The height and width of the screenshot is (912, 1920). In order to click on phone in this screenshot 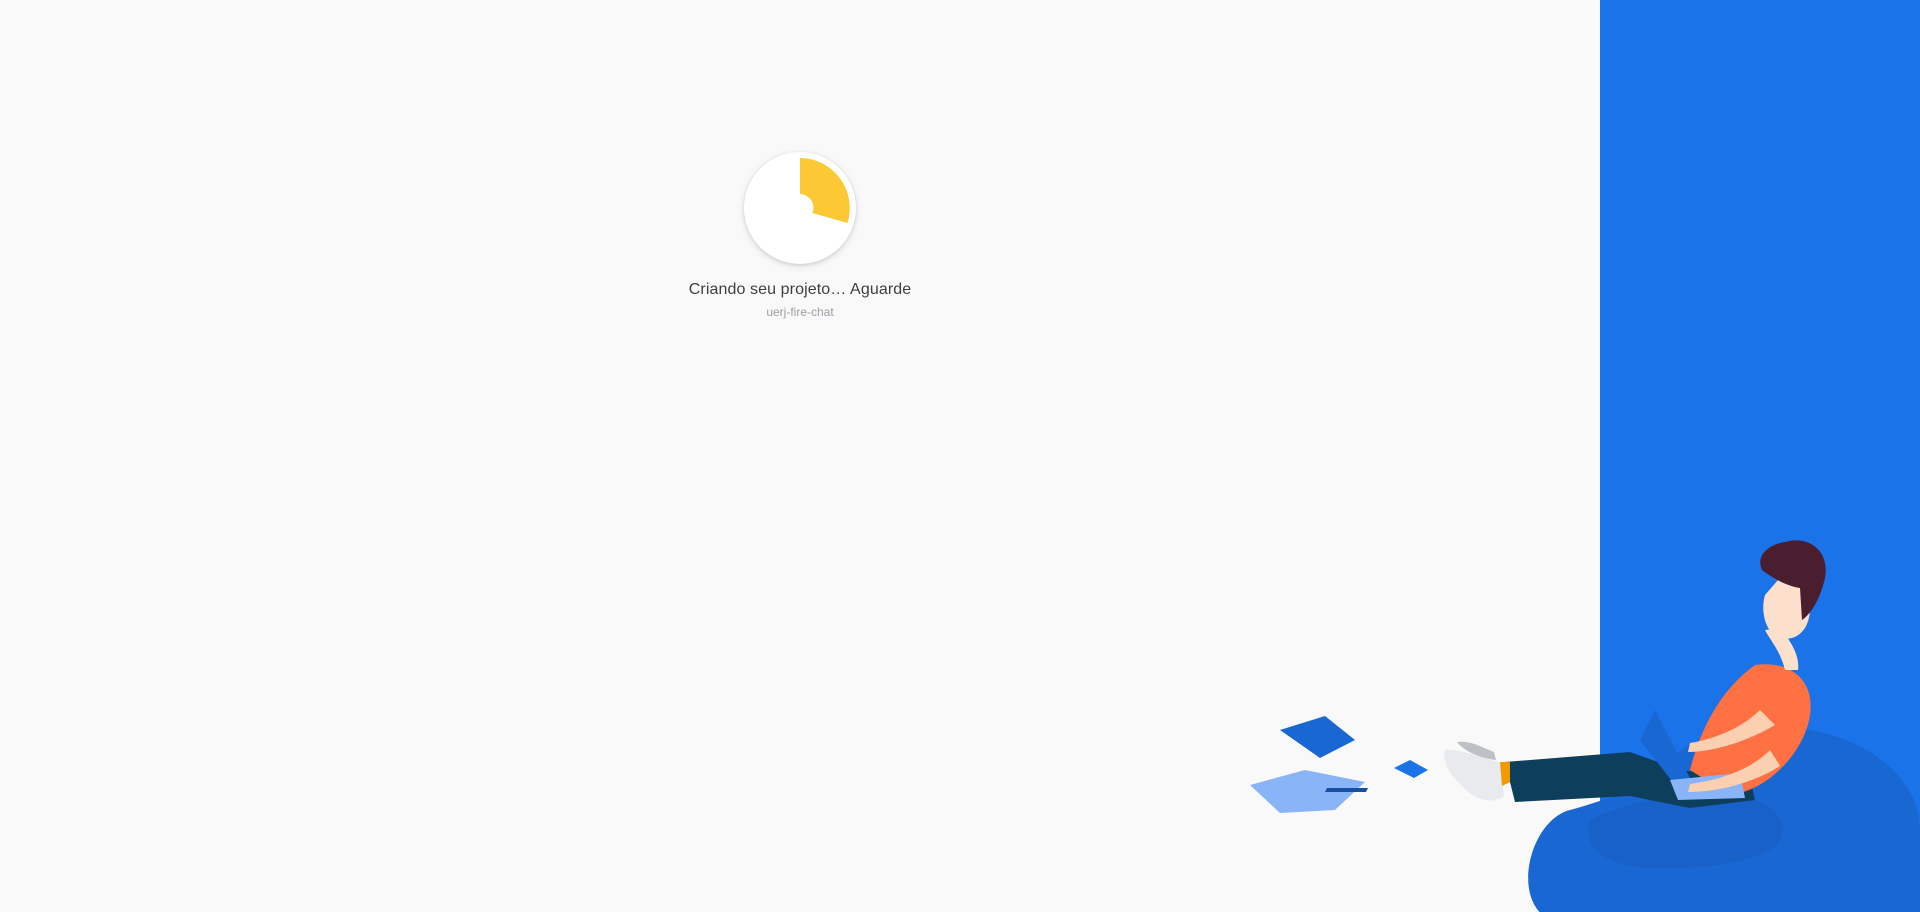, I will do `click(1411, 769)`.